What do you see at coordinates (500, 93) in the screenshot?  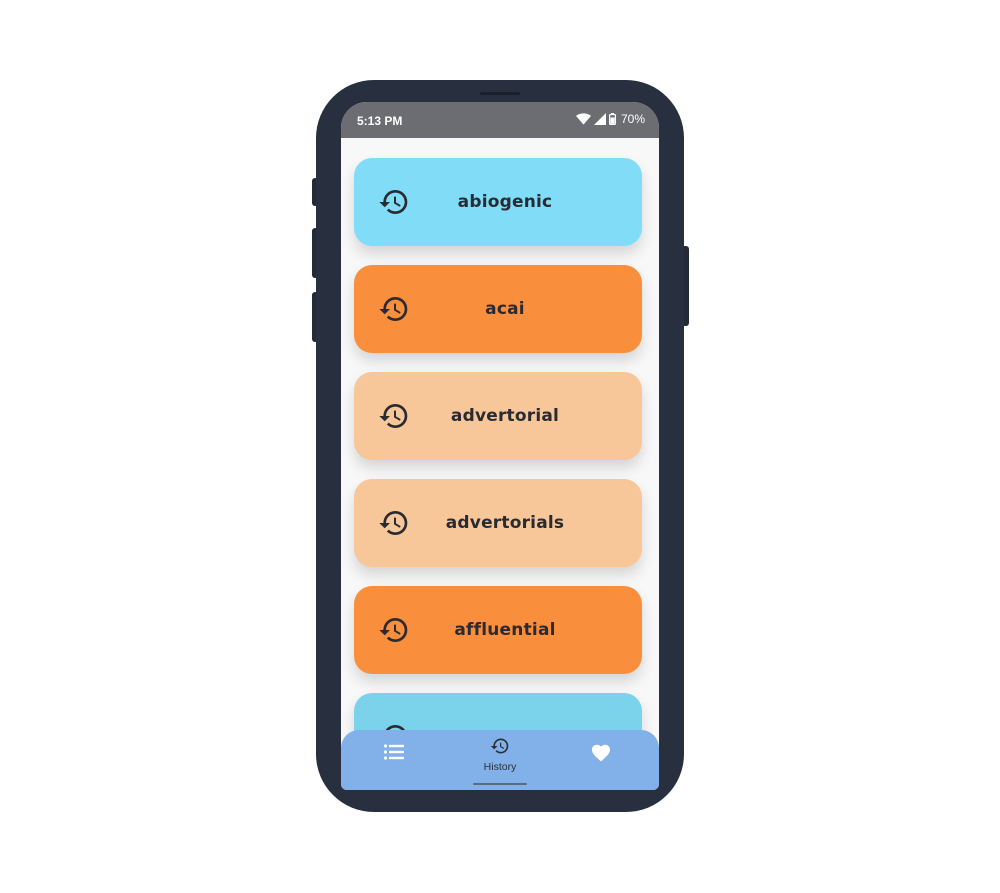 I see `earpiece-speaker` at bounding box center [500, 93].